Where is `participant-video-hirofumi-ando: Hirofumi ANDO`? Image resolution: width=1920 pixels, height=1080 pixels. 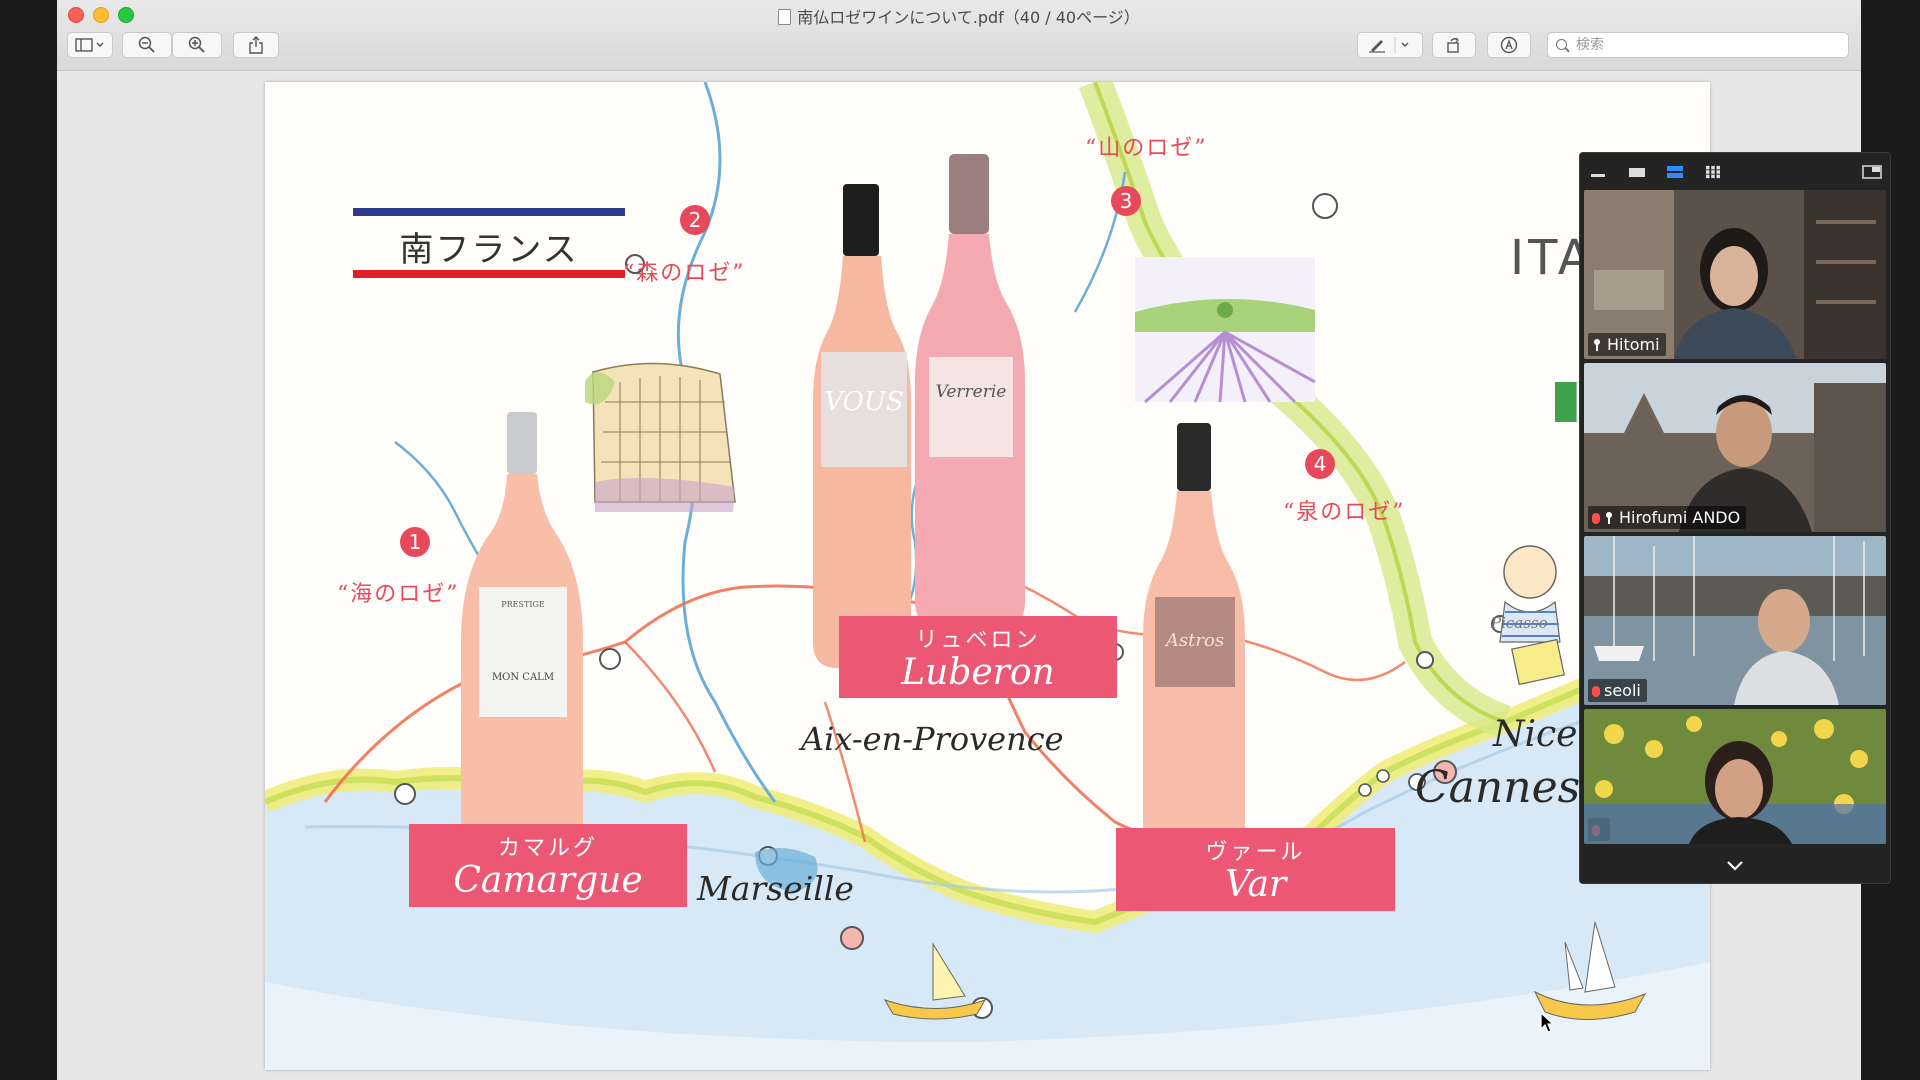
participant-video-hirofumi-ando: Hirofumi ANDO is located at coordinates (1735, 447).